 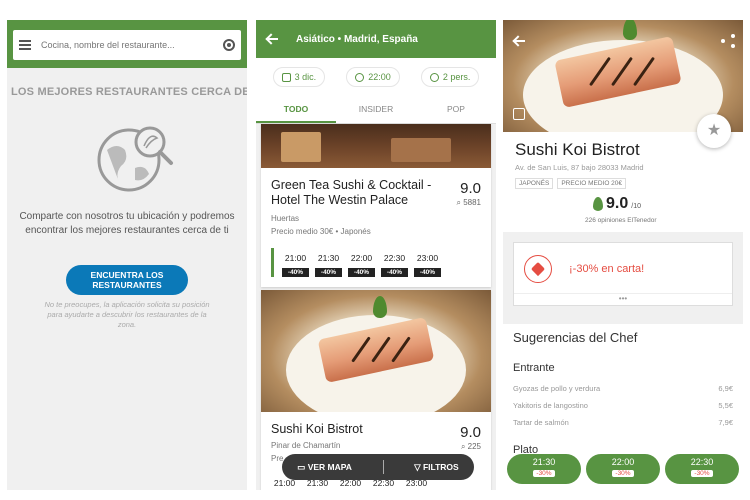 I want to click on review-count-value: 225, so click(x=474, y=446).